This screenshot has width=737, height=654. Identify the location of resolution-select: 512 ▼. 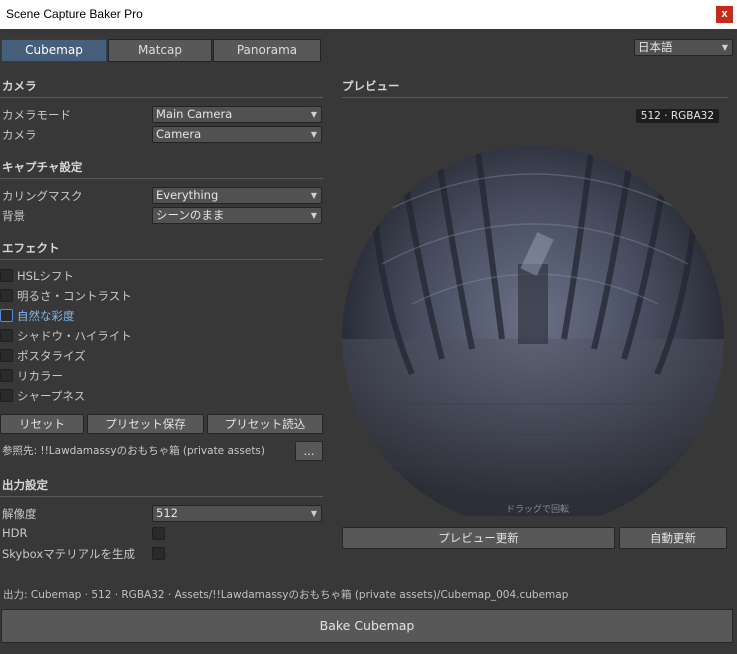
(237, 513).